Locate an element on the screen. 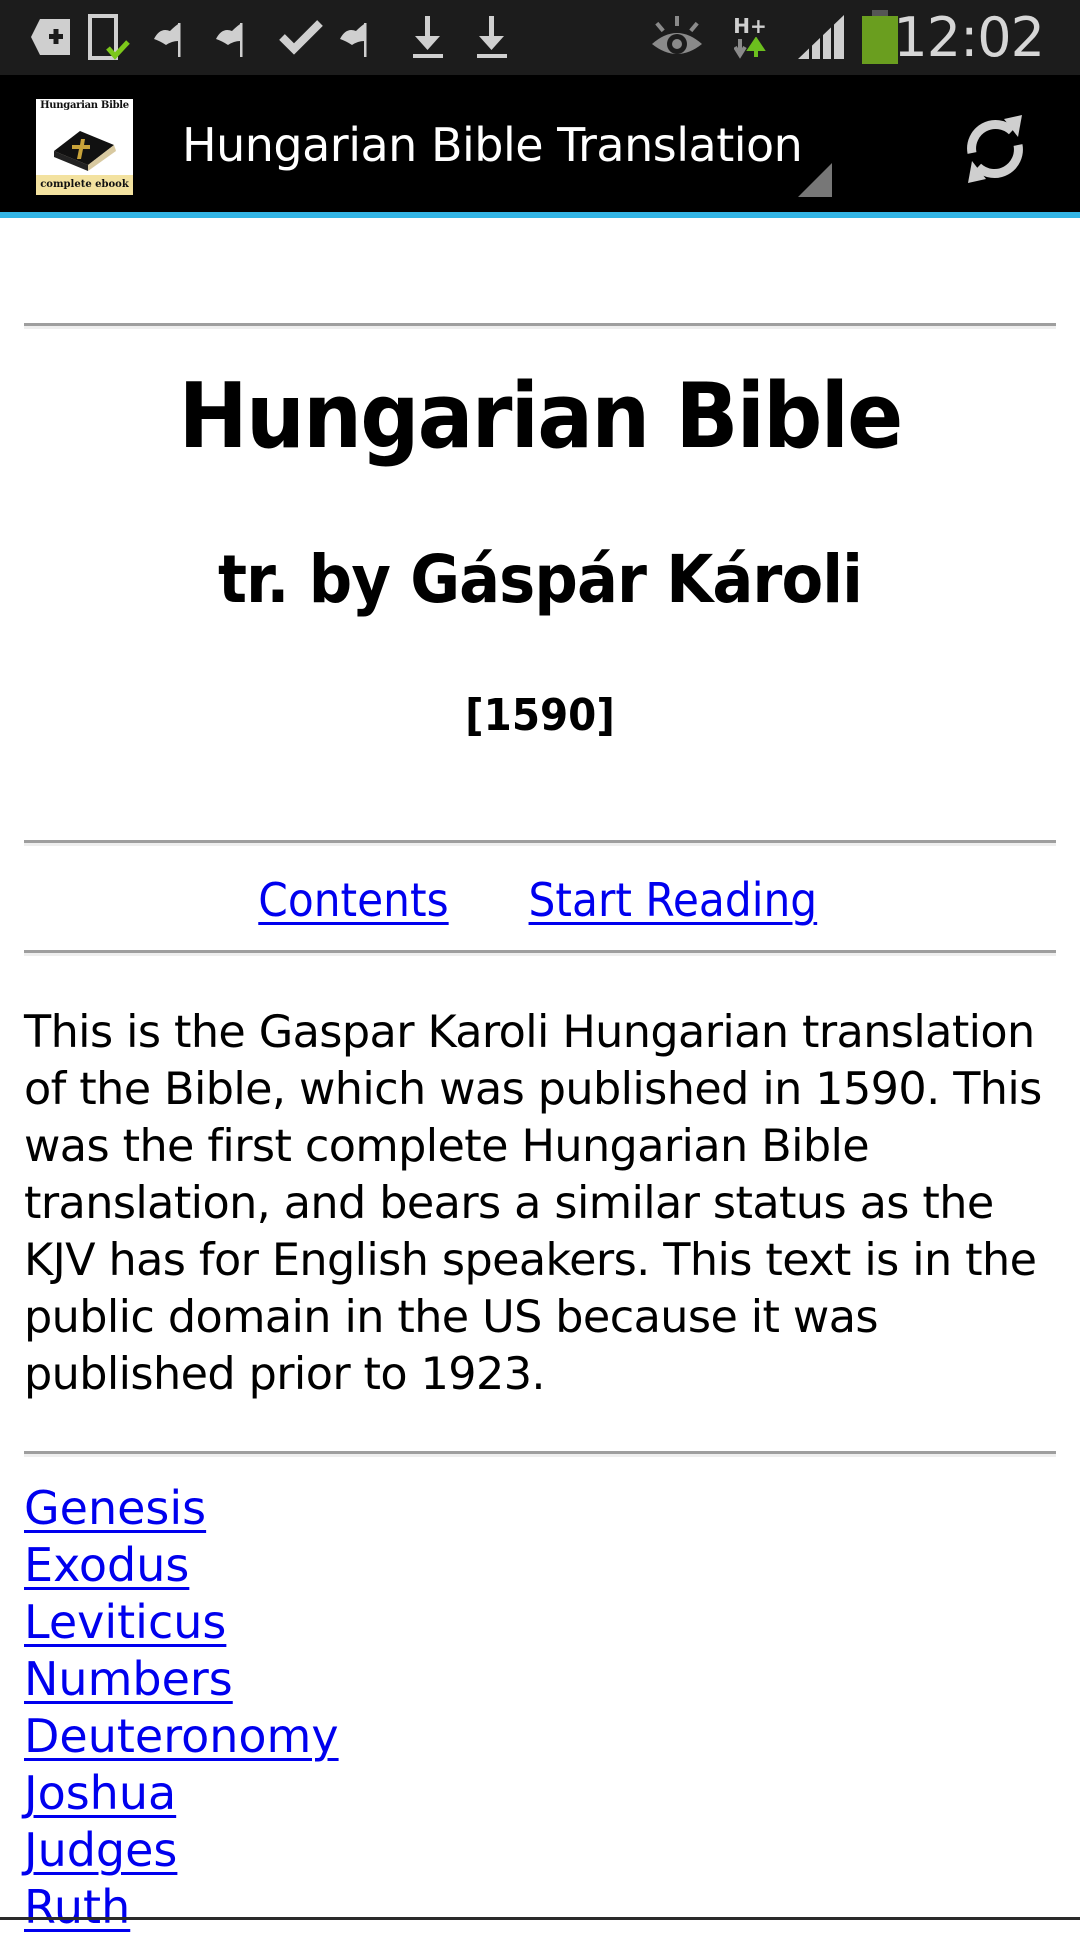 This screenshot has width=1080, height=1936. book-link-exodus: Exodus is located at coordinates (106, 1565).